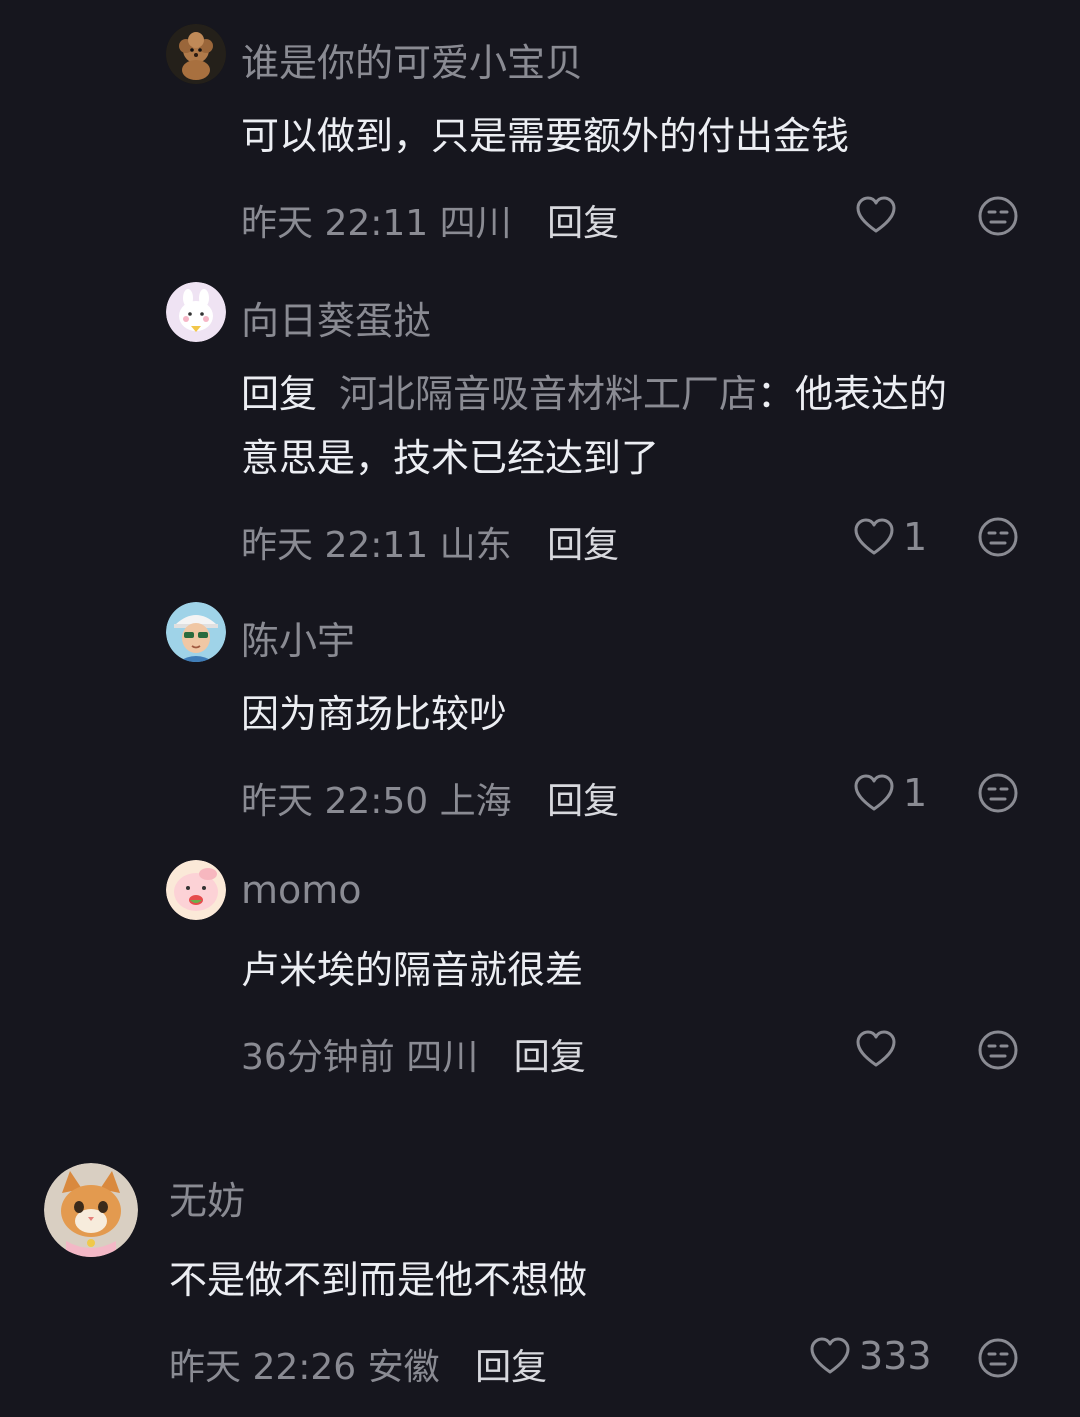 The image size is (1080, 1417). I want to click on comment-text-rest: ：他表达的, so click(852, 394).